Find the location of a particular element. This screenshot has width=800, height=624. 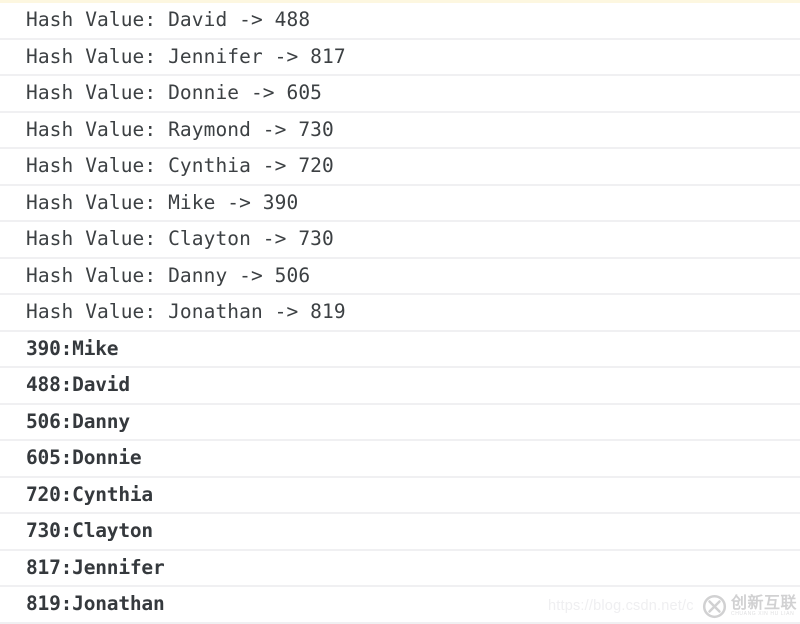

console-line-text: Hash Value: David -> 488 is located at coordinates (168, 20).